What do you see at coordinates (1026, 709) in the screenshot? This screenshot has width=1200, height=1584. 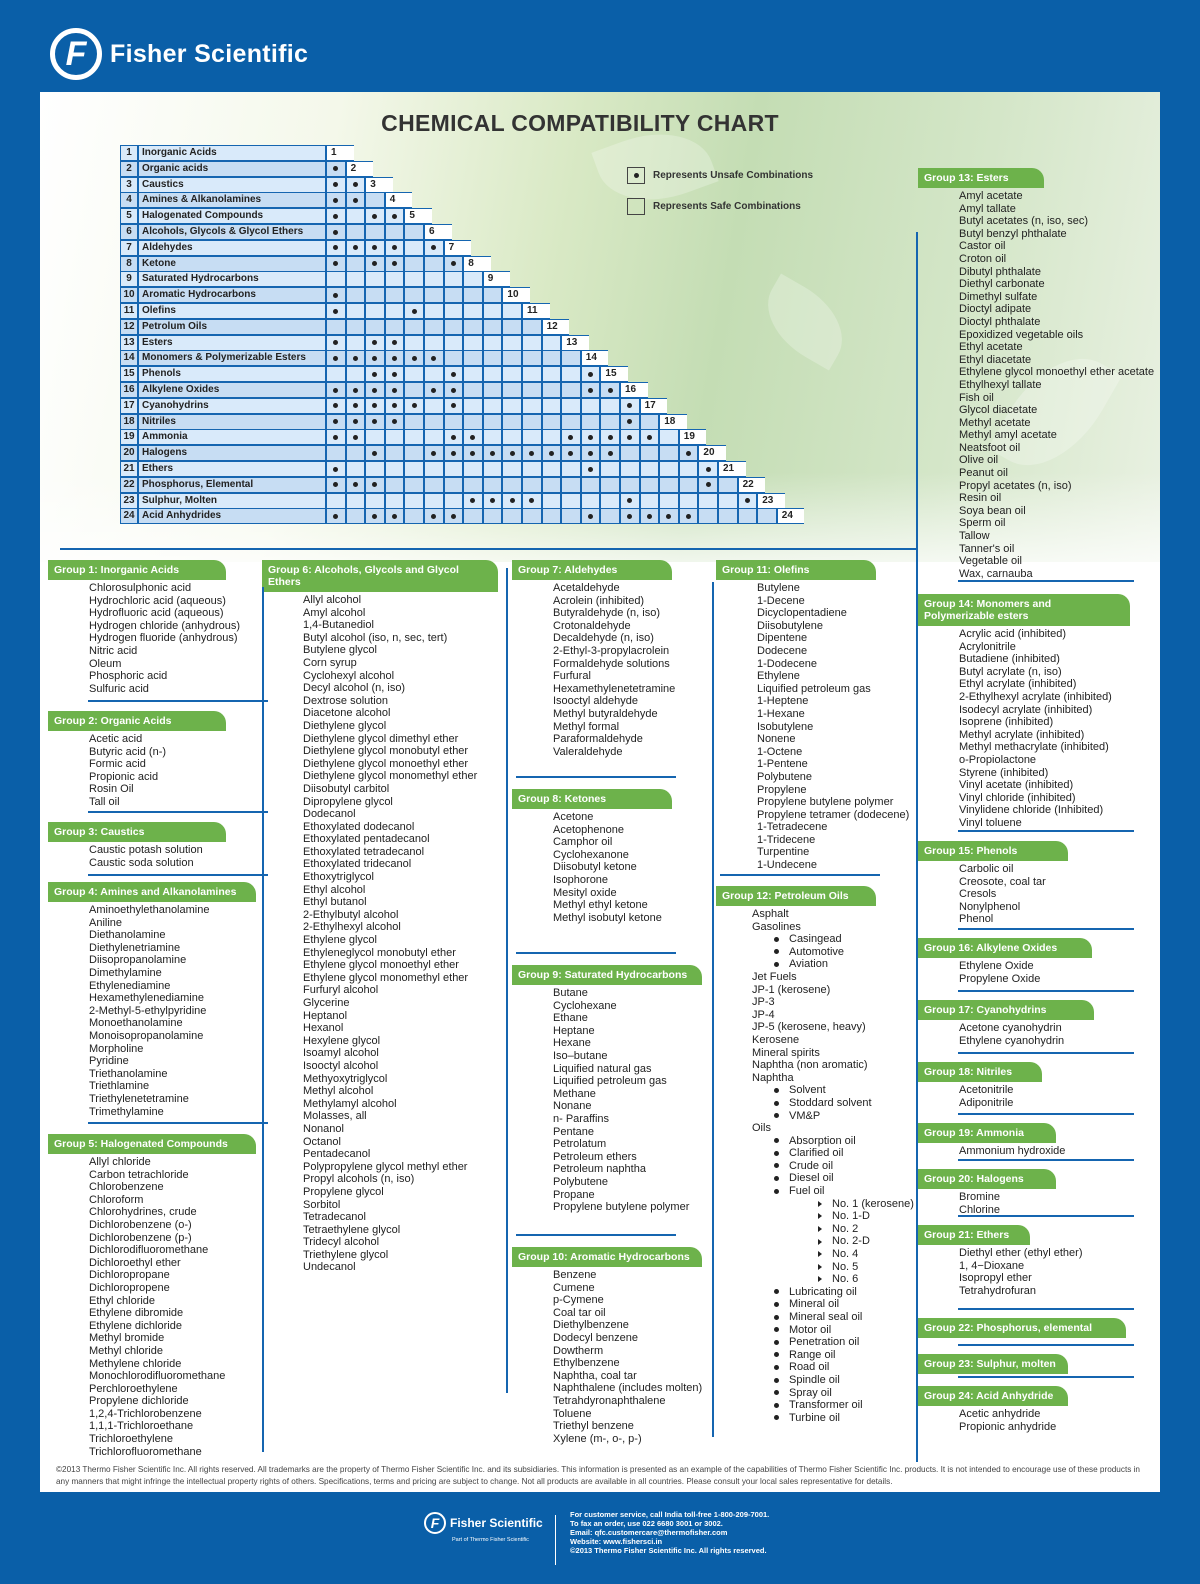 I see `chemical-item: Isodecyl acrylate (inhibited)` at bounding box center [1026, 709].